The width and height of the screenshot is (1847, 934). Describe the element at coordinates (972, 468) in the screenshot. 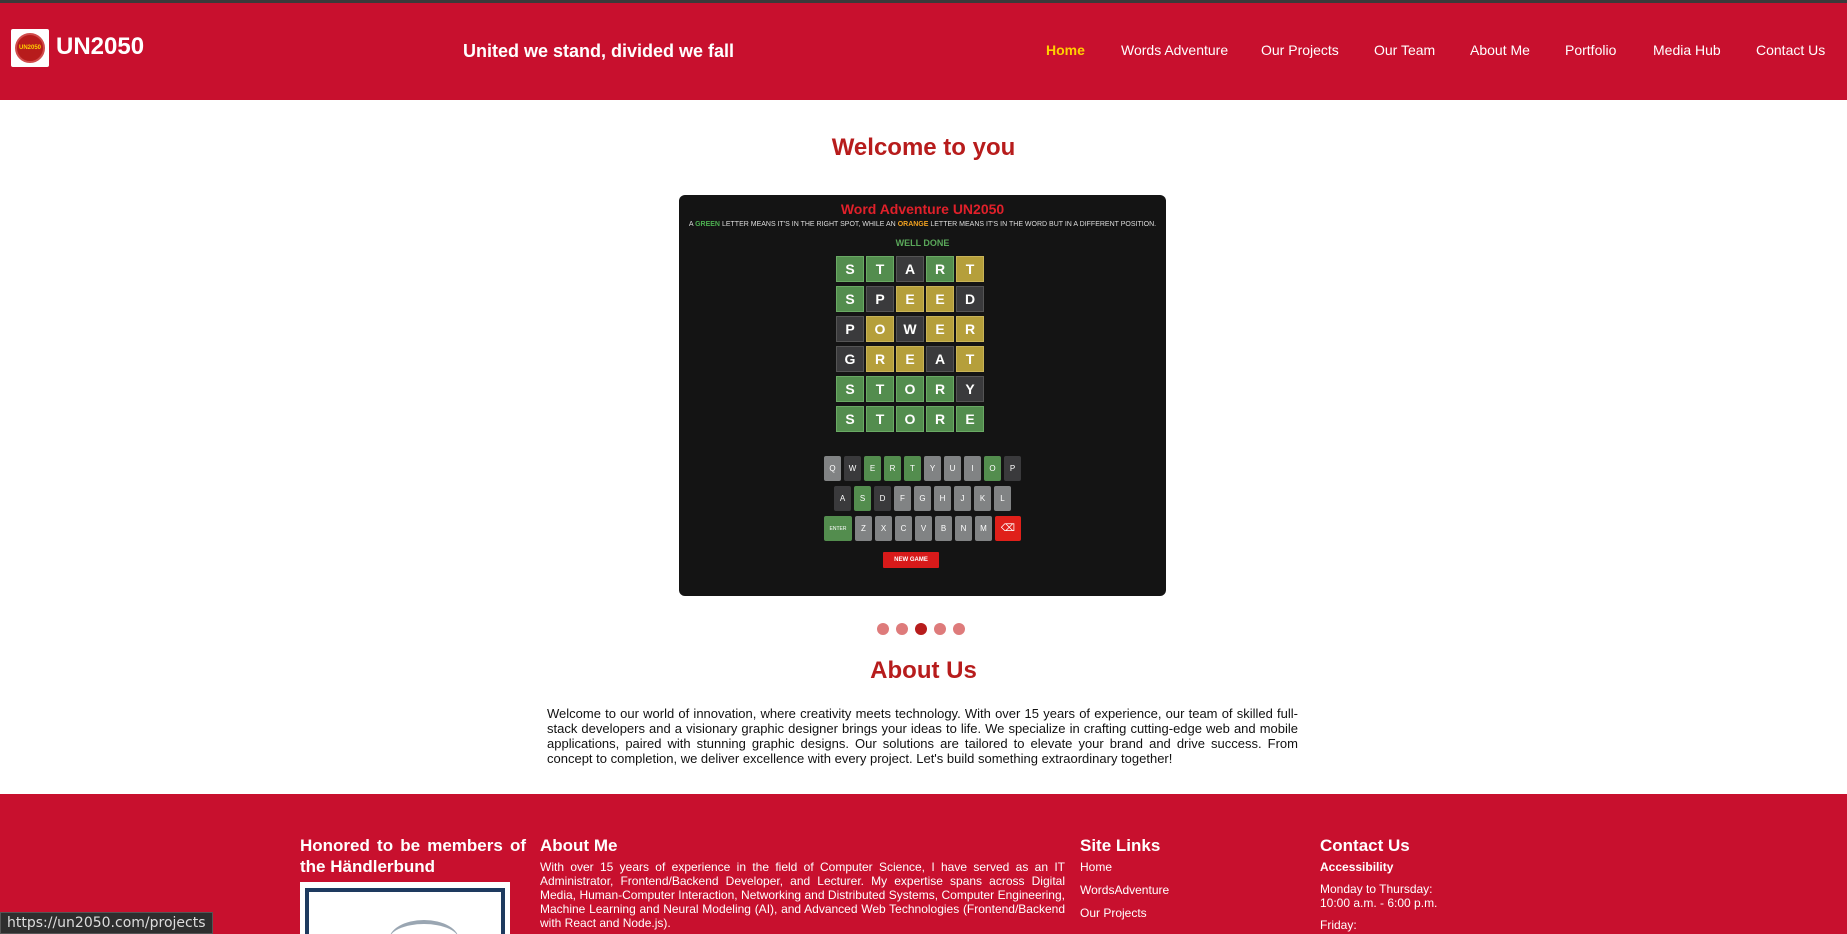

I see `key-i: I` at that location.